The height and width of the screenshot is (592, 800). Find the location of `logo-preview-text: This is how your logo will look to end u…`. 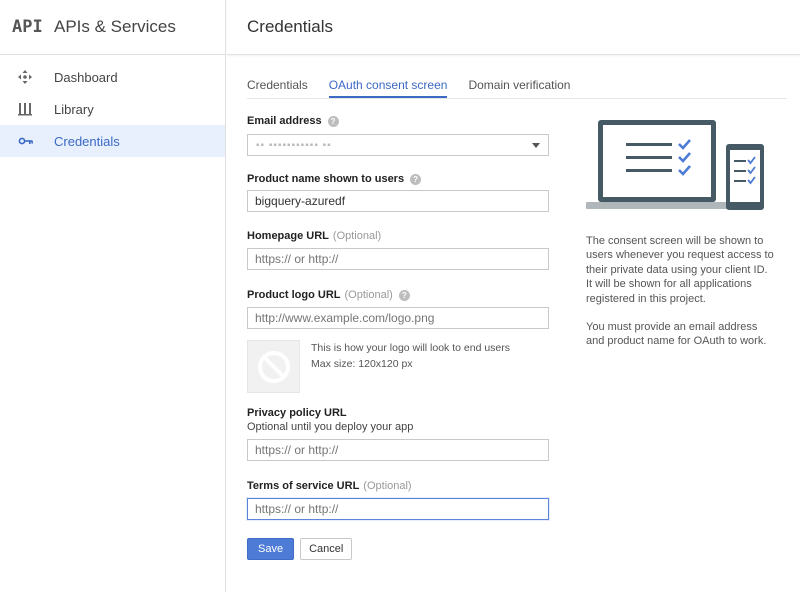

logo-preview-text: This is how your logo will look to end u… is located at coordinates (410, 366).